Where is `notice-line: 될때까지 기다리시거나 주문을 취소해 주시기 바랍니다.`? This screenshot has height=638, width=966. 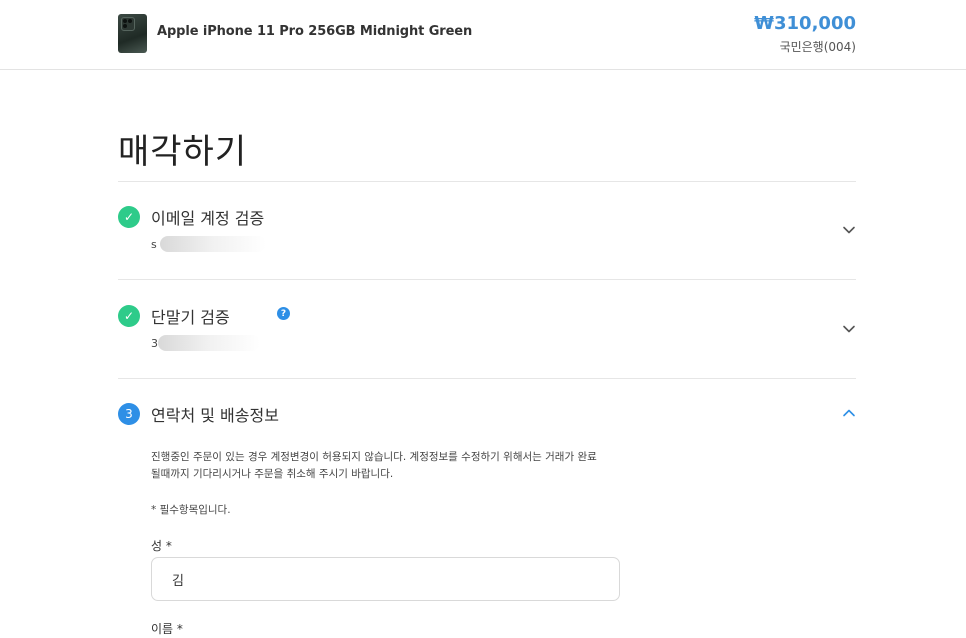 notice-line: 될때까지 기다리시거나 주문을 취소해 주시기 바랍니다. is located at coordinates (272, 474).